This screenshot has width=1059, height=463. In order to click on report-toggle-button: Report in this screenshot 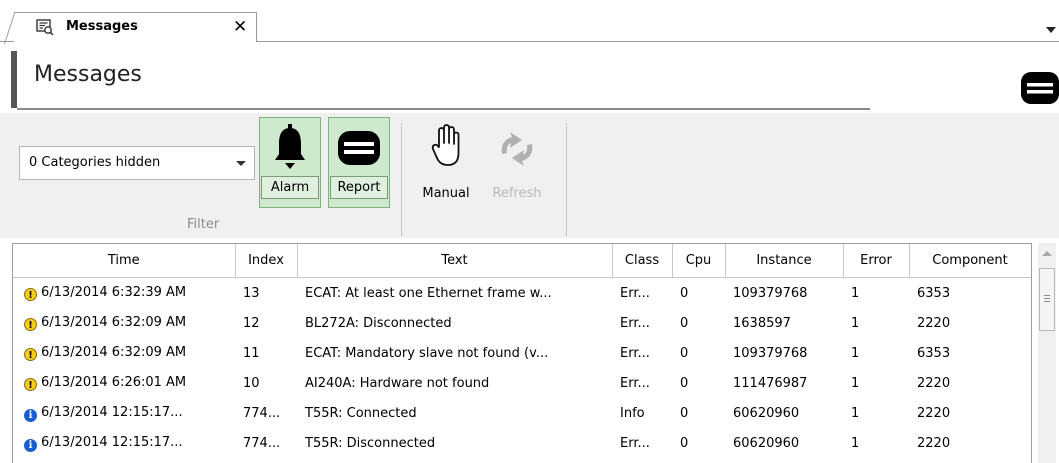, I will do `click(359, 162)`.